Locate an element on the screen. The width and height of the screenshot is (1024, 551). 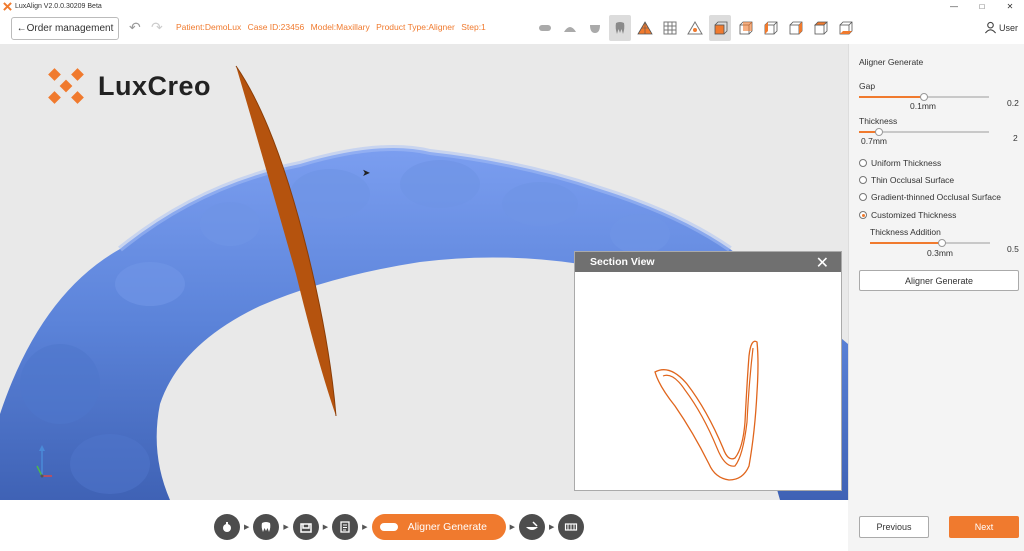
title-bar: LuxAlign V2.0.0.30209 Beta — □ ✕ is located at coordinates (512, 6).